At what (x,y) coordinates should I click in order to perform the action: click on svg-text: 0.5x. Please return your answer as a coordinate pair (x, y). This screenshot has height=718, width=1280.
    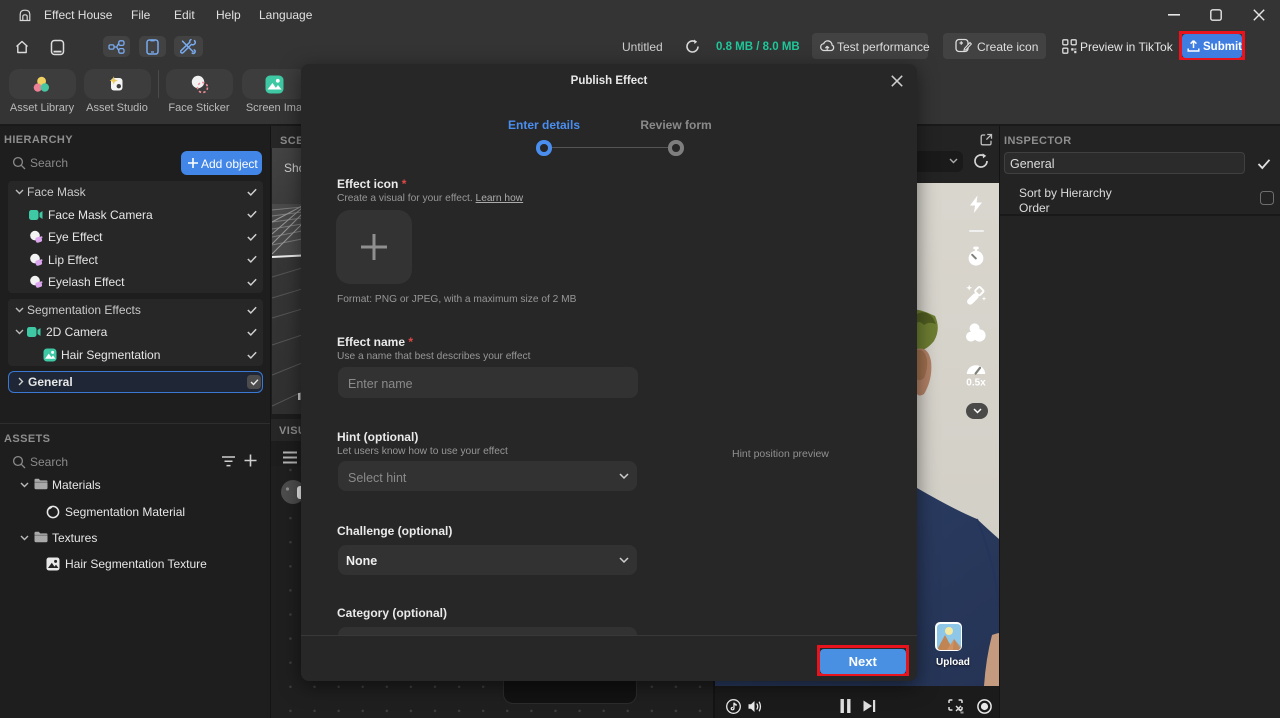
    Looking at the image, I should click on (976, 383).